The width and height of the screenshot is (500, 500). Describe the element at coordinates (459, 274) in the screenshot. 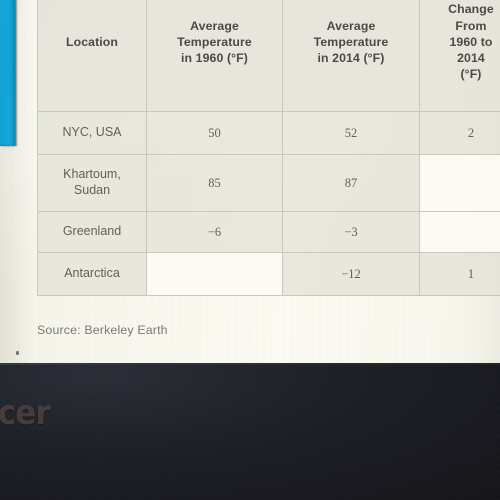

I see `cell-change: 1` at that location.